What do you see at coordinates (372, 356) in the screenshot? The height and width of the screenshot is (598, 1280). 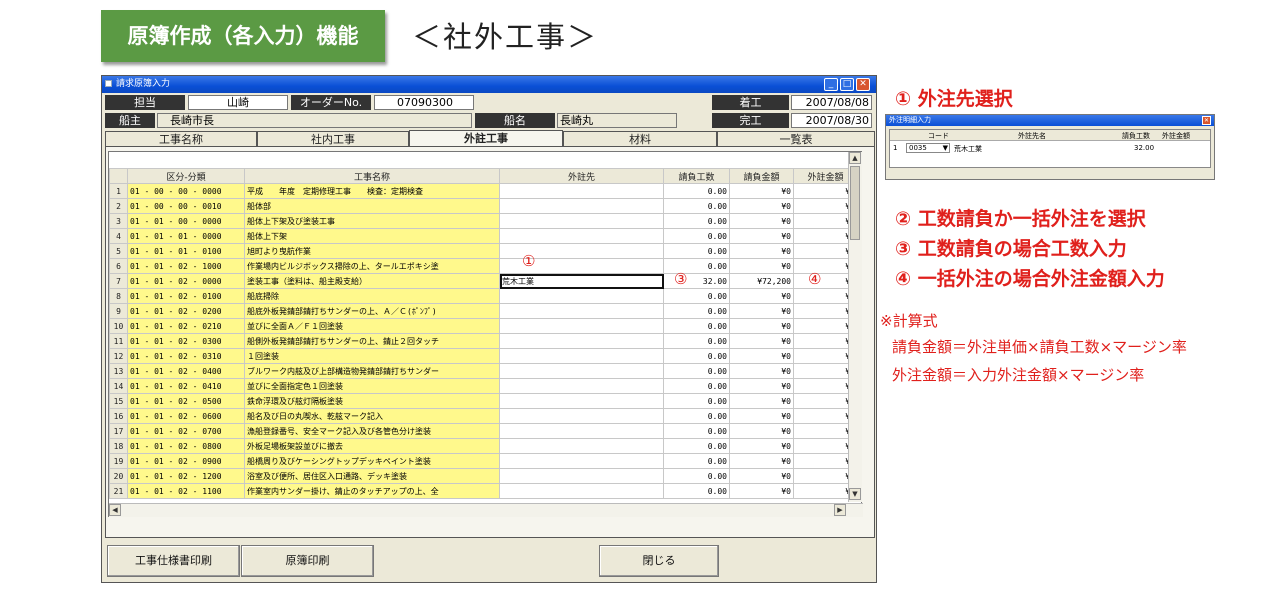 I see `koji-name-cell: １回塗装` at bounding box center [372, 356].